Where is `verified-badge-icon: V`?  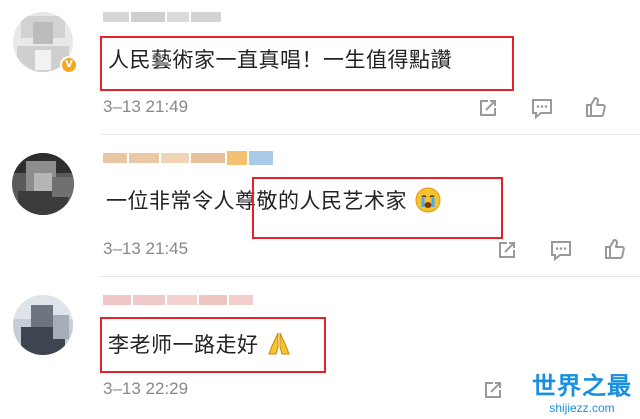 verified-badge-icon: V is located at coordinates (69, 65).